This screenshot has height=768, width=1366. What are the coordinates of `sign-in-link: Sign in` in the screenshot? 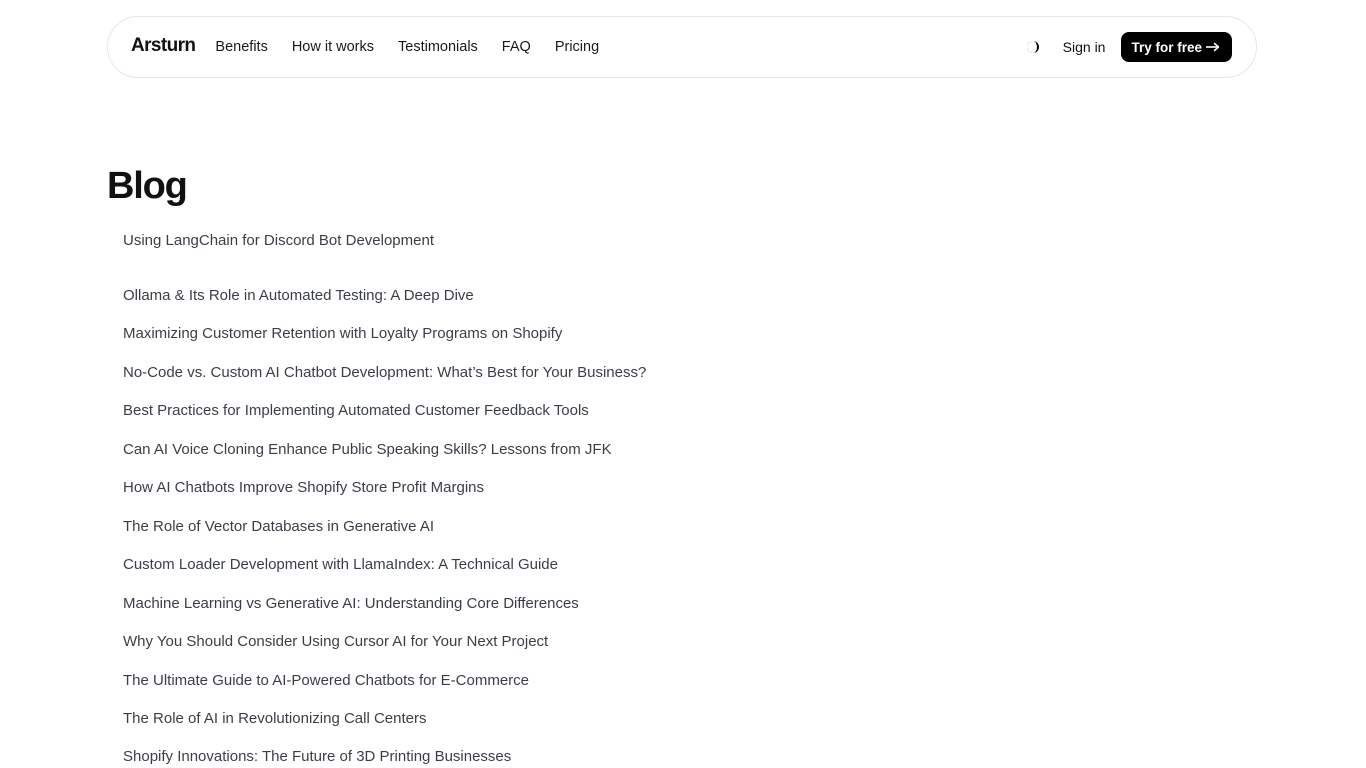 It's located at (1084, 47).